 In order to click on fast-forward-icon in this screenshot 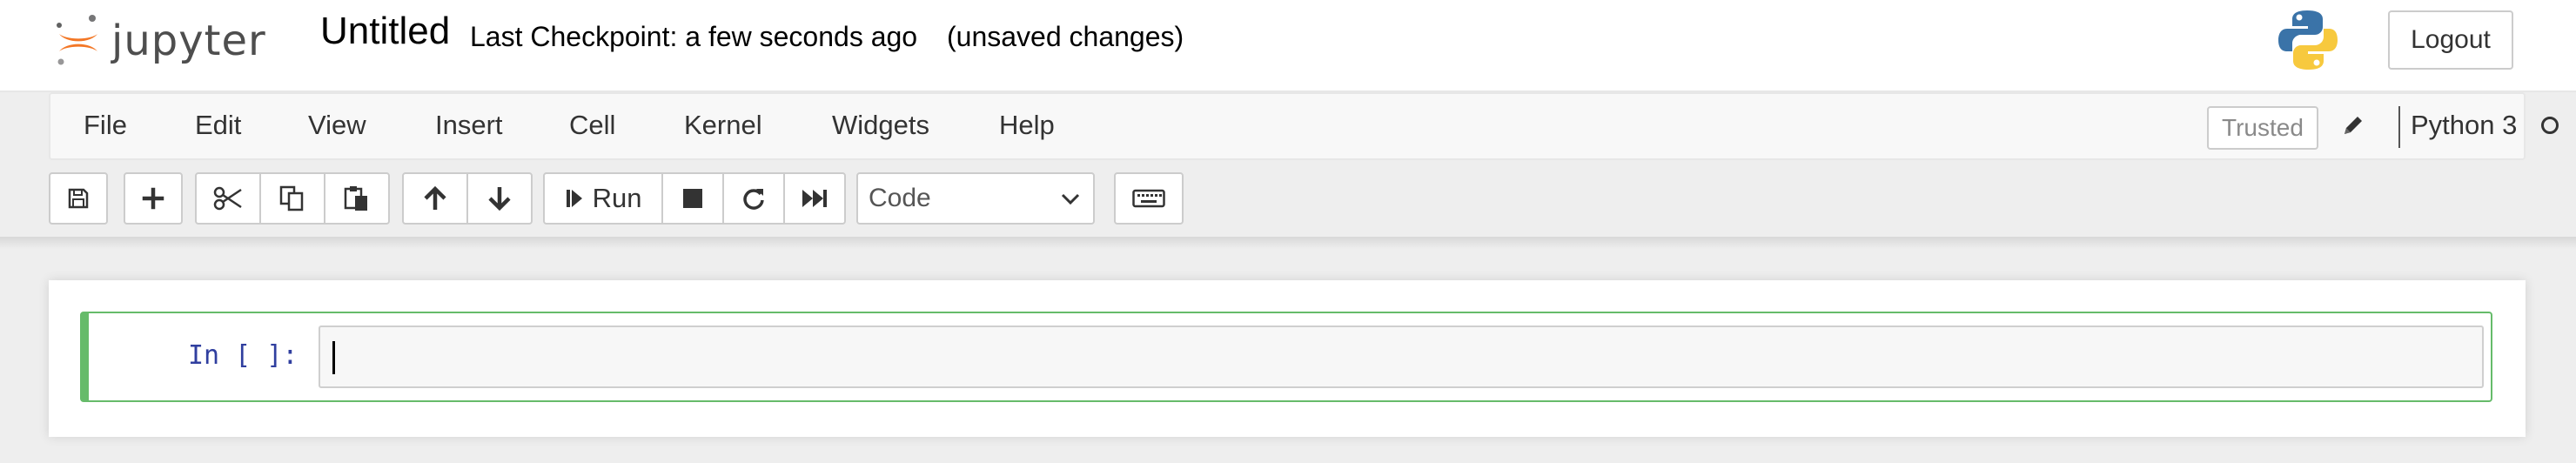, I will do `click(815, 198)`.